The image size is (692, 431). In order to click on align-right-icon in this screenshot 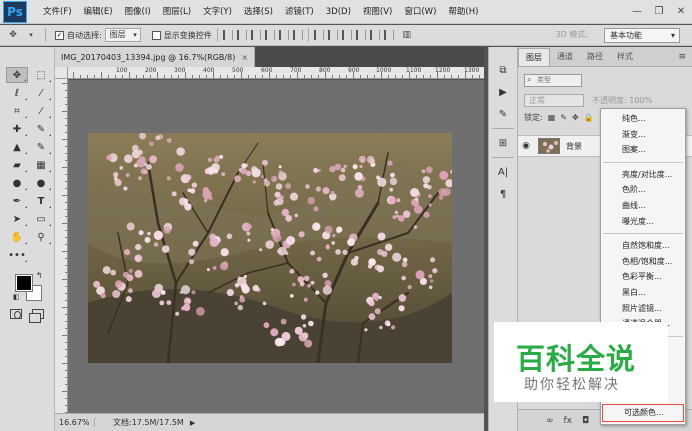, I will do `click(297, 35)`.